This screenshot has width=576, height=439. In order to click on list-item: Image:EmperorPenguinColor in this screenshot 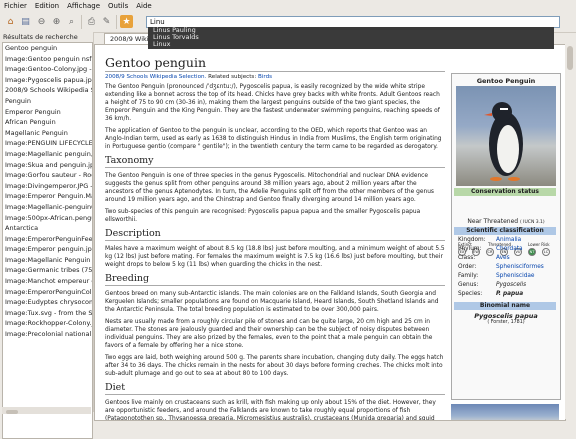, I will do `click(47, 292)`.